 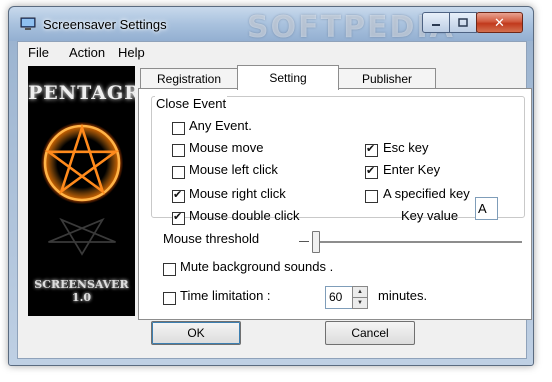 I want to click on cancel-button: Cancel, so click(x=370, y=333).